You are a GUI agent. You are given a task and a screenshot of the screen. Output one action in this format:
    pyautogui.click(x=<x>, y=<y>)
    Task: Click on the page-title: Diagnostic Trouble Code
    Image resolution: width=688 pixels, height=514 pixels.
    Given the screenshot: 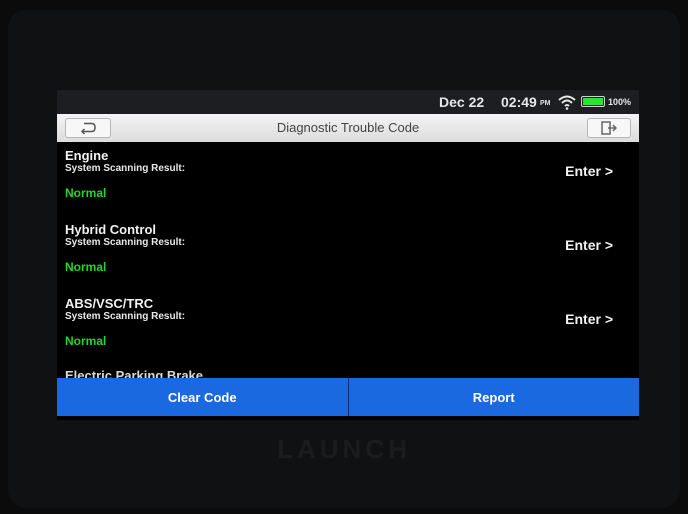 What is the action you would take?
    pyautogui.click(x=348, y=127)
    